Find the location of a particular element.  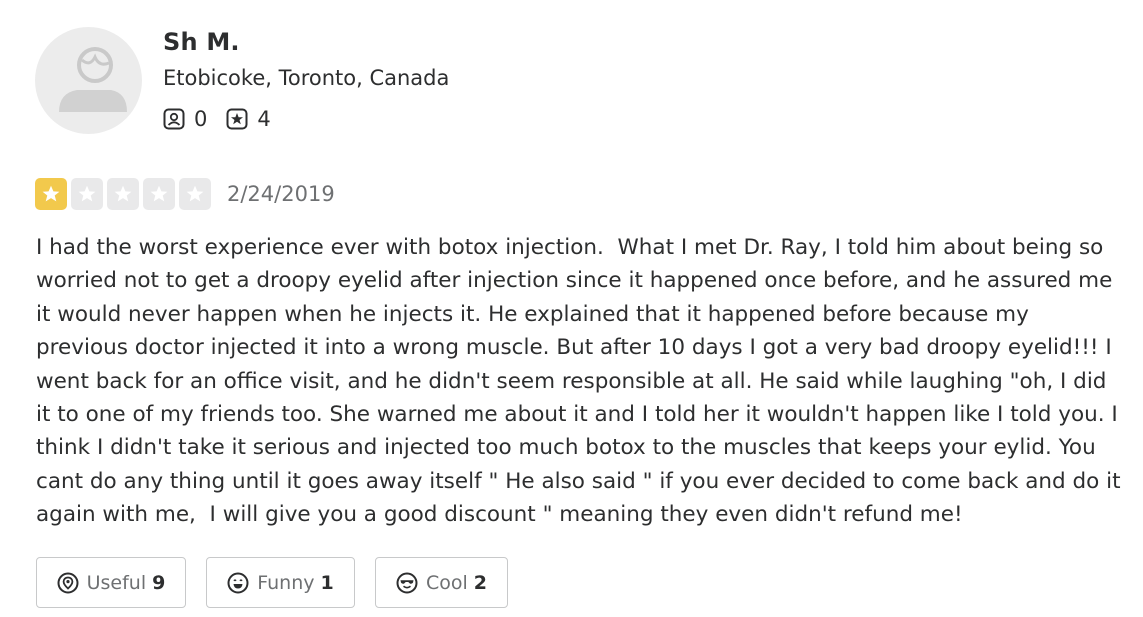

friends-count: 0 is located at coordinates (201, 119).